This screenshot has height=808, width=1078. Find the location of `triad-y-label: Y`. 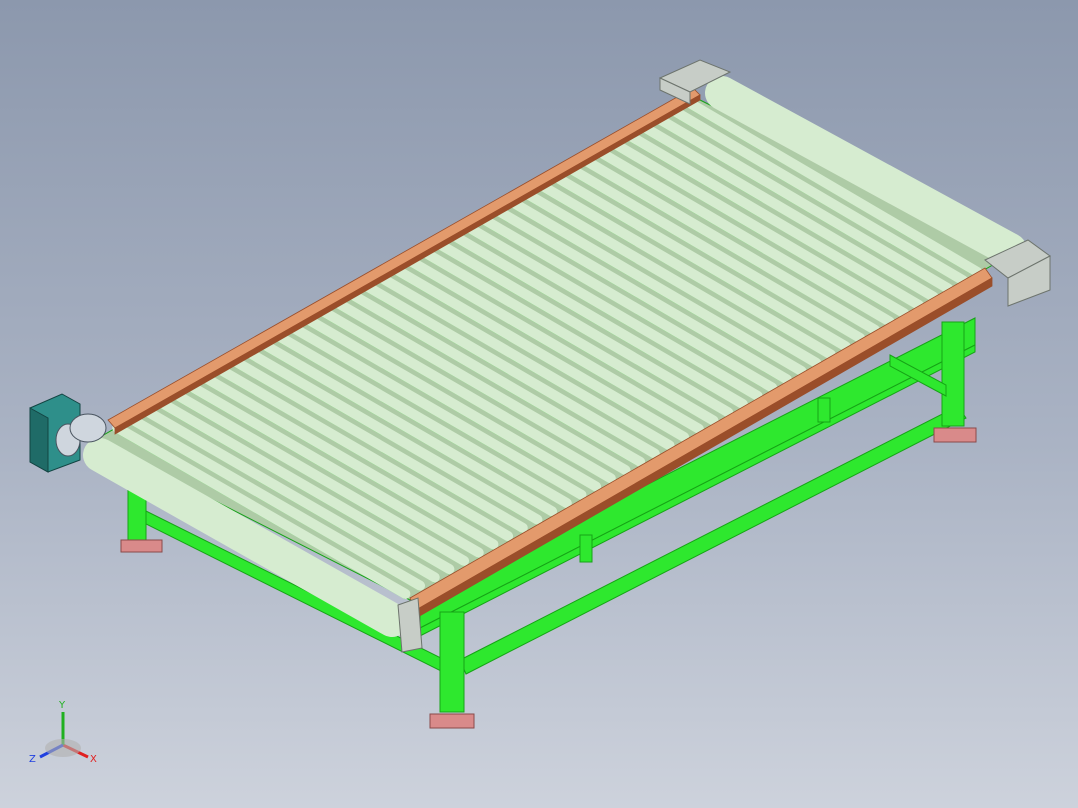

triad-y-label: Y is located at coordinates (62, 705).